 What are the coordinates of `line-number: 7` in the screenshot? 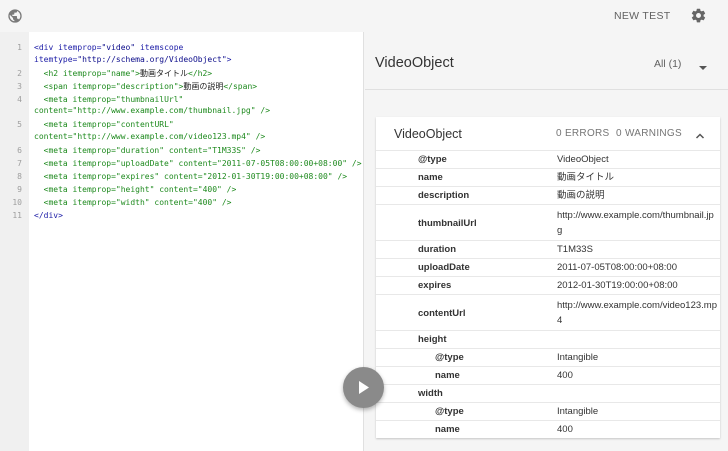 It's located at (19, 163).